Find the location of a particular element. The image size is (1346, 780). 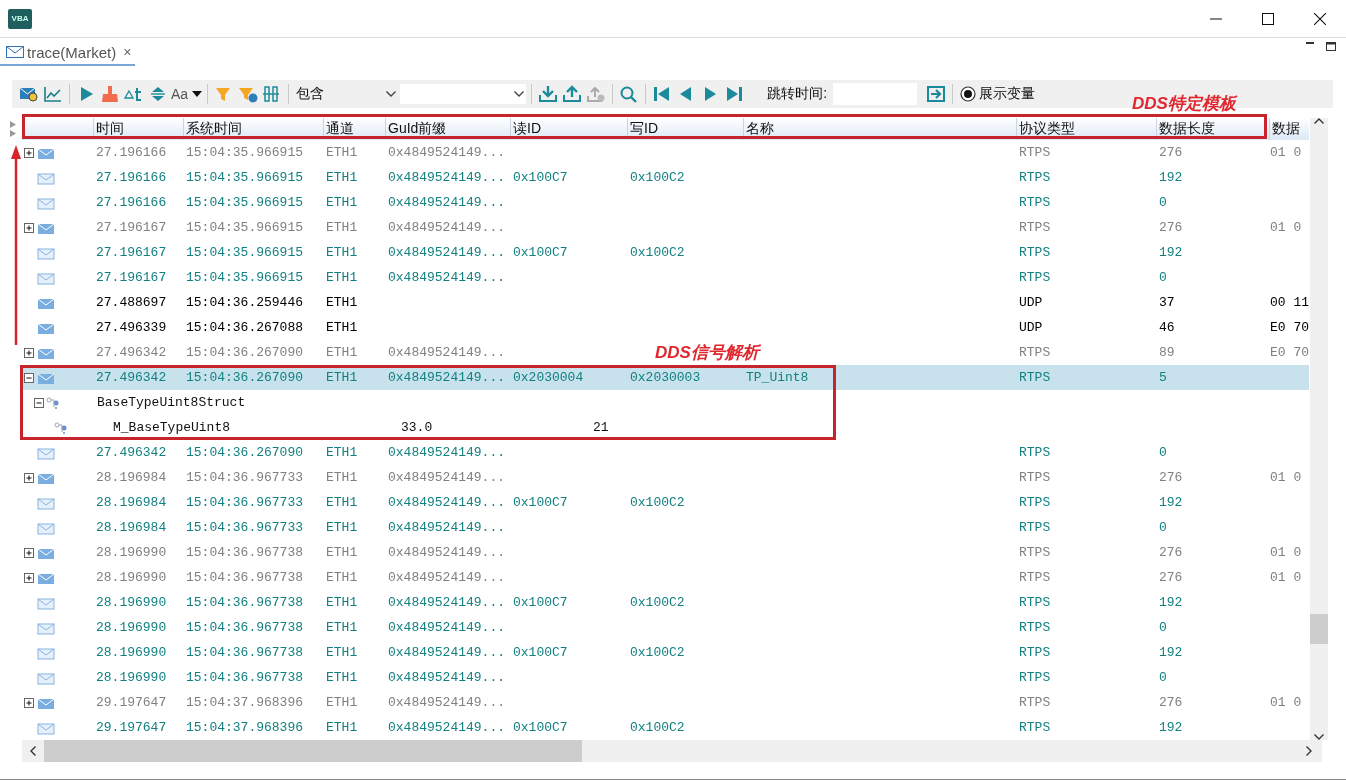

download-icon is located at coordinates (548, 94).